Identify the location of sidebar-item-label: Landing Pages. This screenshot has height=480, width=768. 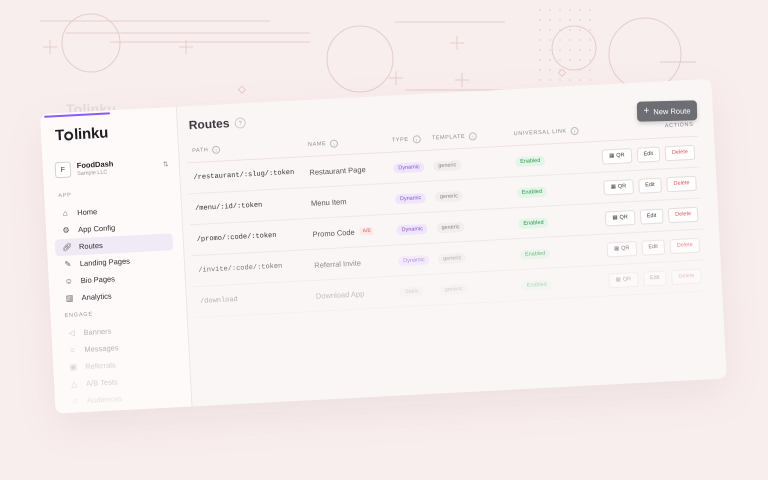
(105, 262).